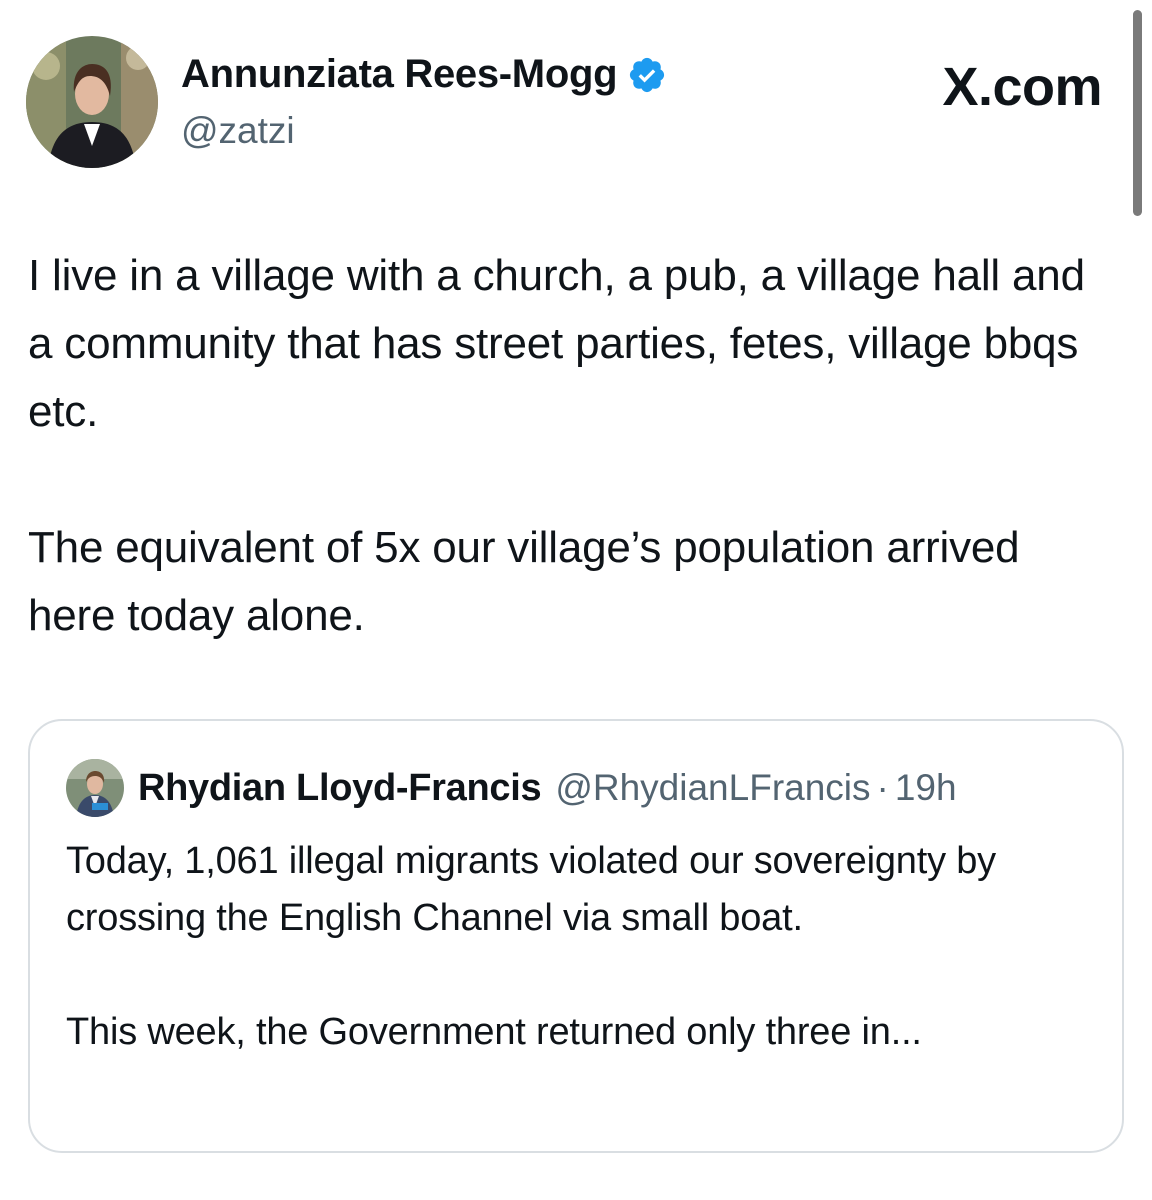 This screenshot has height=1200, width=1152. What do you see at coordinates (1022, 87) in the screenshot?
I see `x-logo-brand: X.com` at bounding box center [1022, 87].